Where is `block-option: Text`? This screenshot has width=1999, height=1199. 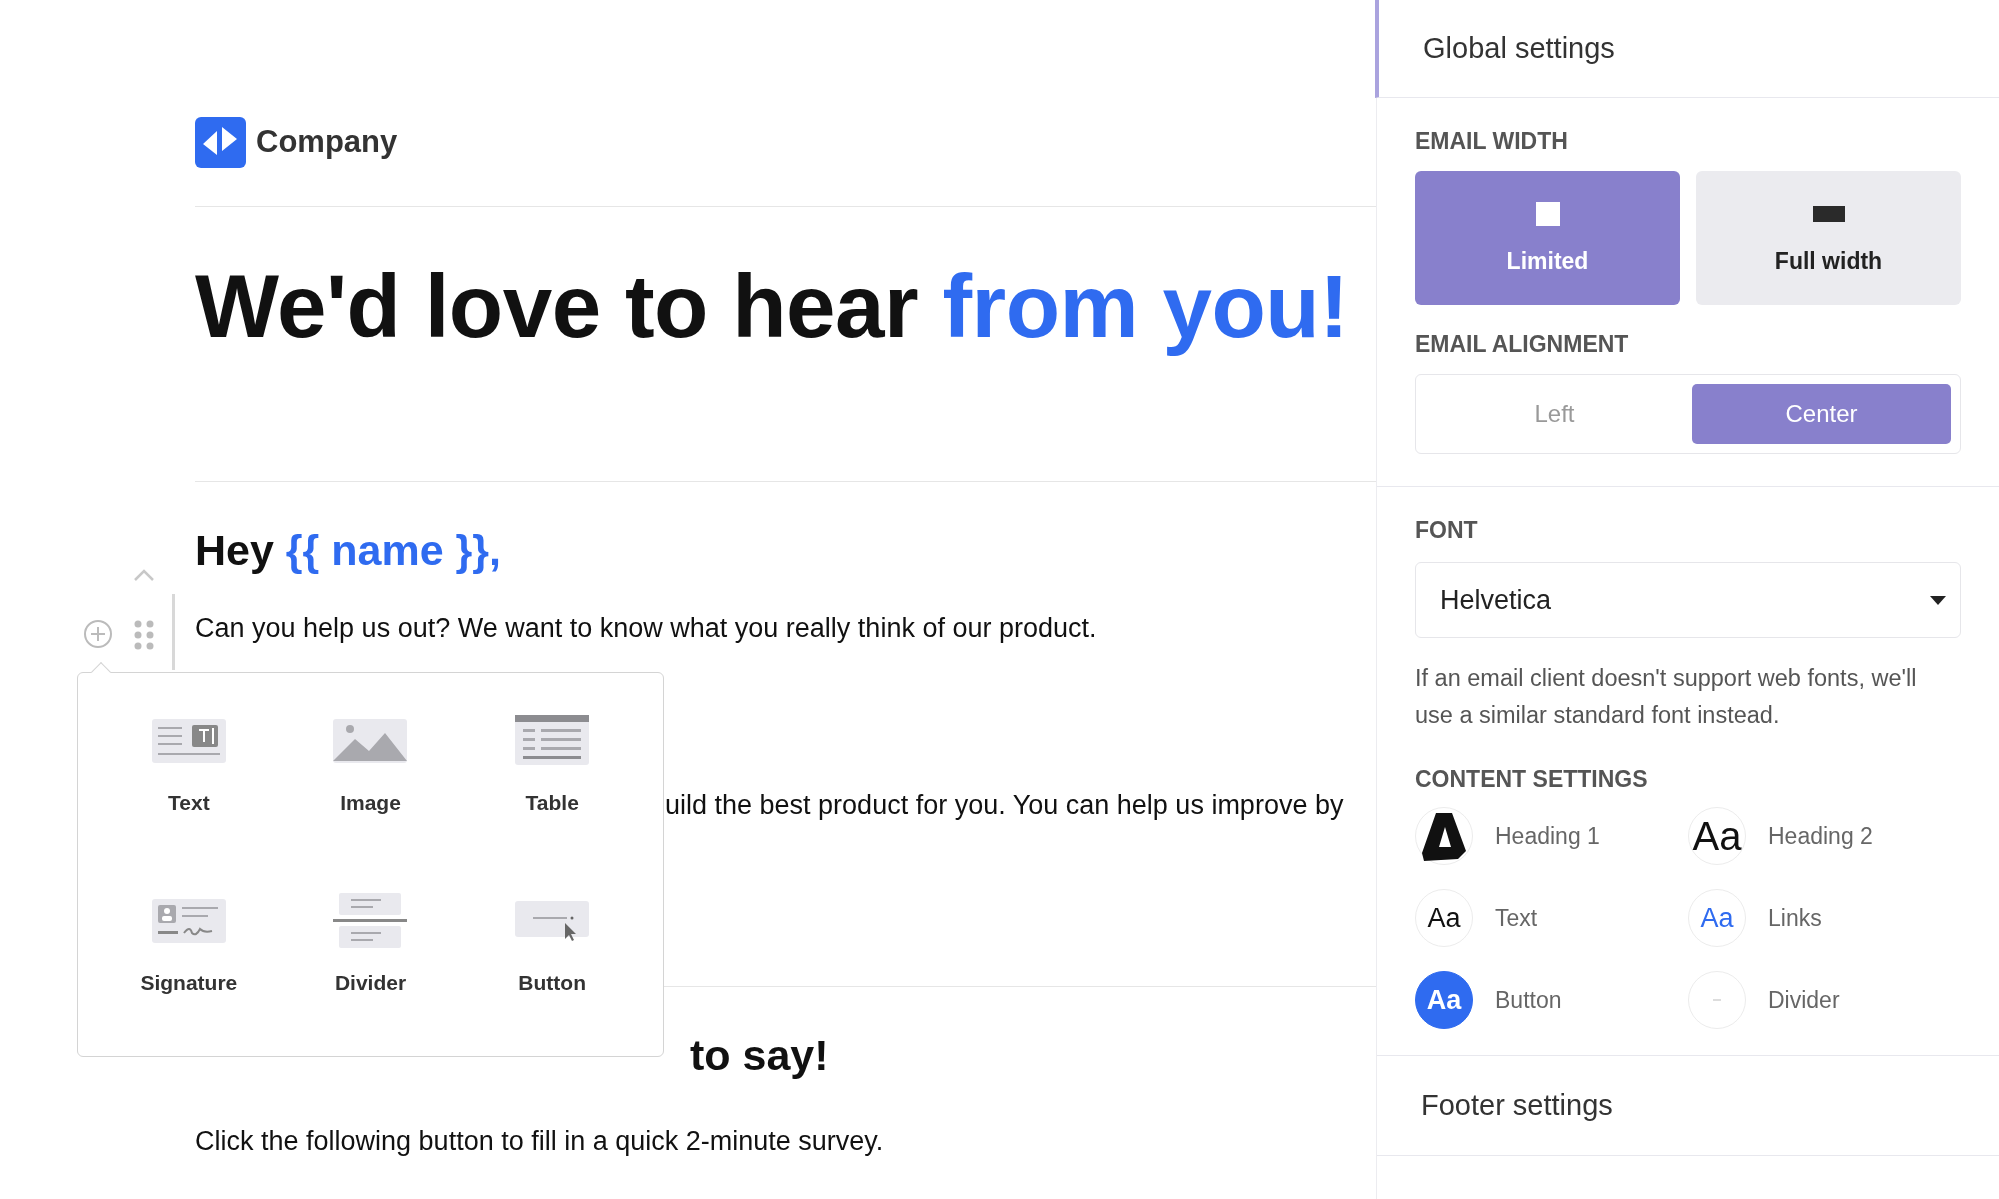 block-option: Text is located at coordinates (189, 785).